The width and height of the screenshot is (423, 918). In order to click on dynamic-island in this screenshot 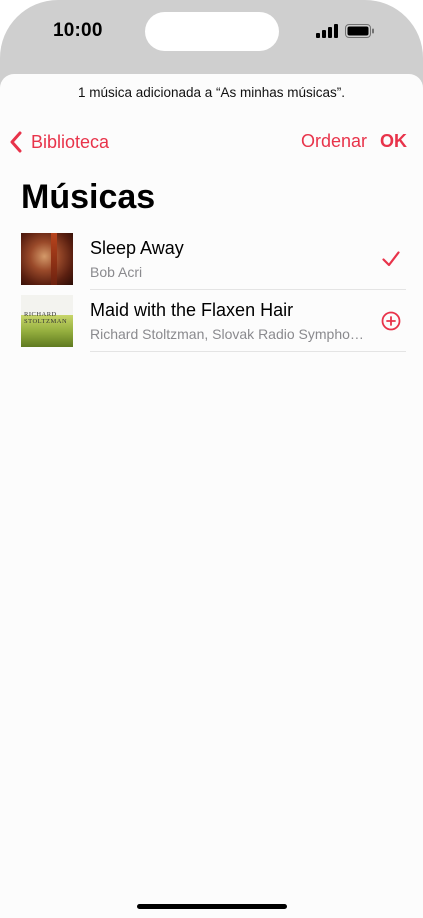, I will do `click(212, 31)`.